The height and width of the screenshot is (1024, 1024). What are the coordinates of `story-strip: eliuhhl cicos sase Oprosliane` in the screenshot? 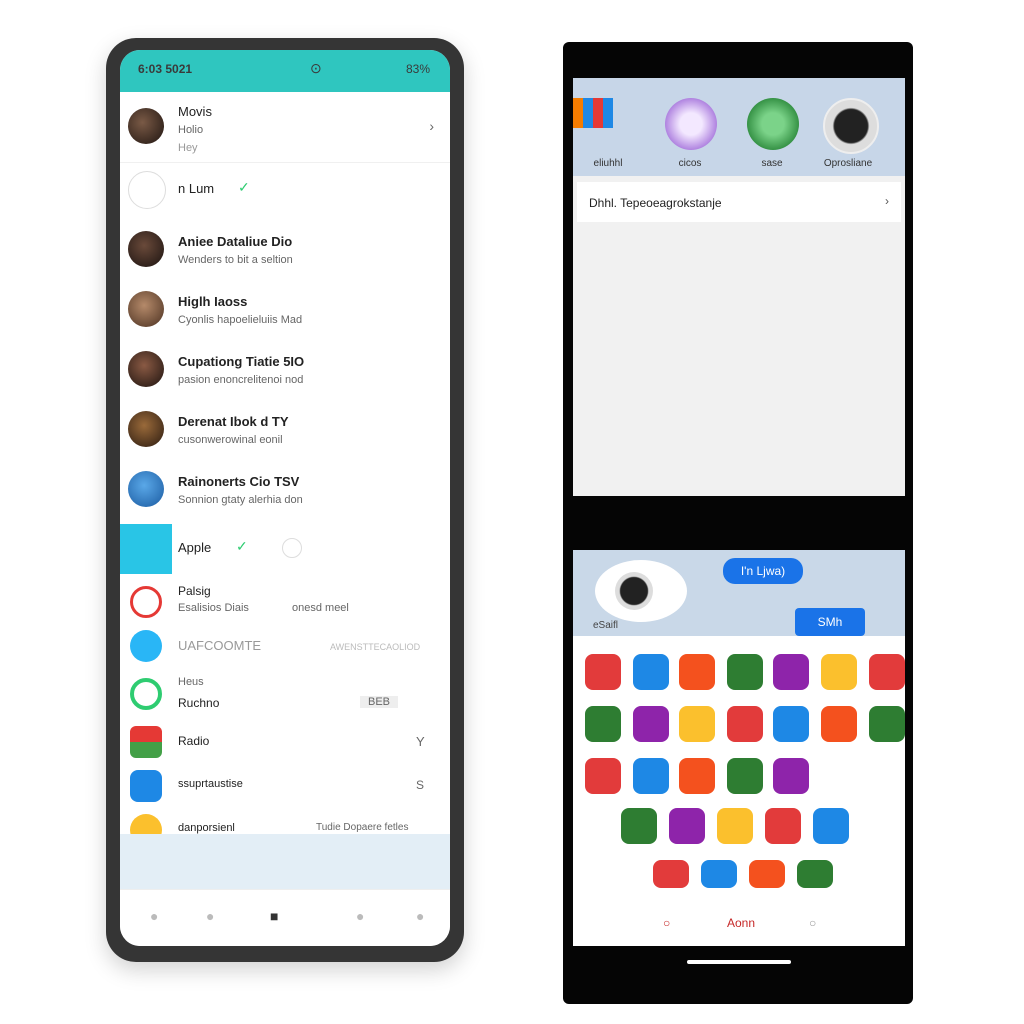 It's located at (739, 127).